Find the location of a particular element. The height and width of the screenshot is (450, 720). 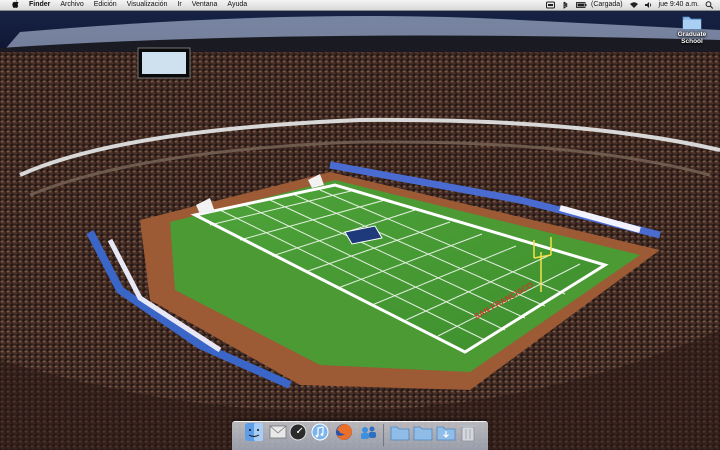

firefox-icon is located at coordinates (344, 433).